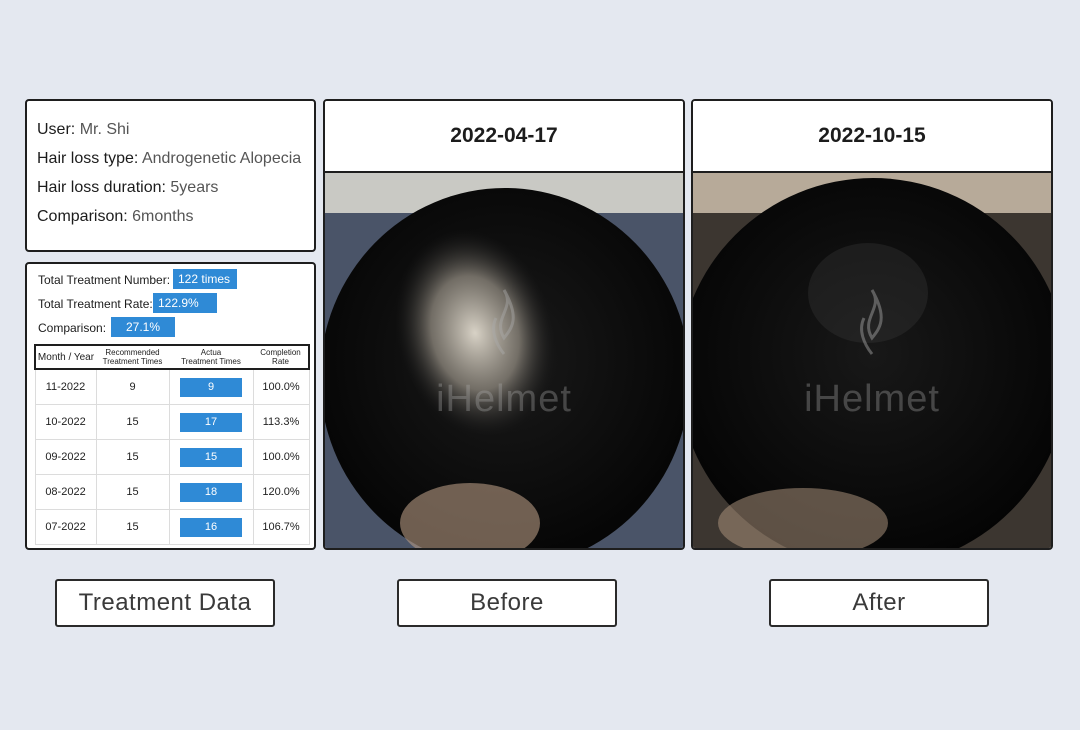 This screenshot has width=1080, height=730. I want to click on before-date: 2022-04-17, so click(504, 137).